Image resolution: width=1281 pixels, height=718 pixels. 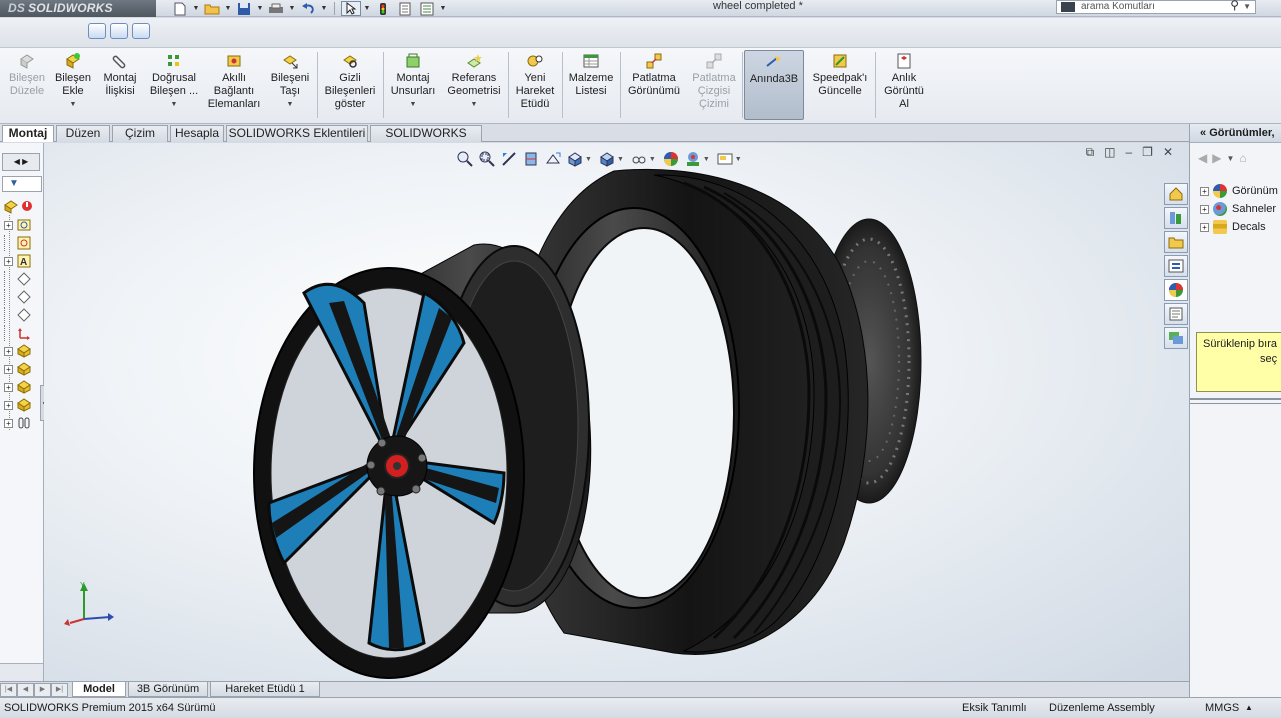 I want to click on chevron-up-icon: ▲, so click(x=1249, y=708).